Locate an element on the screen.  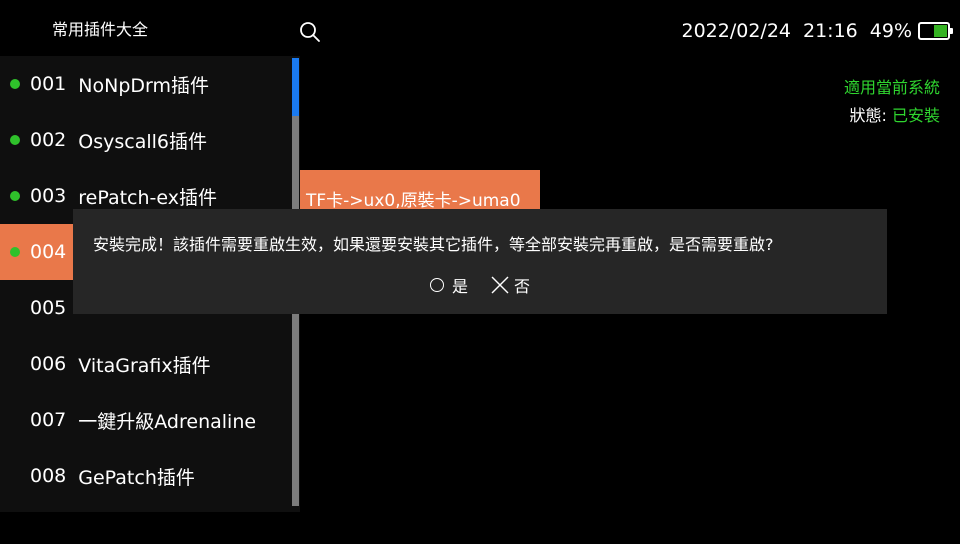
app-title: 常用插件大全 is located at coordinates (100, 29).